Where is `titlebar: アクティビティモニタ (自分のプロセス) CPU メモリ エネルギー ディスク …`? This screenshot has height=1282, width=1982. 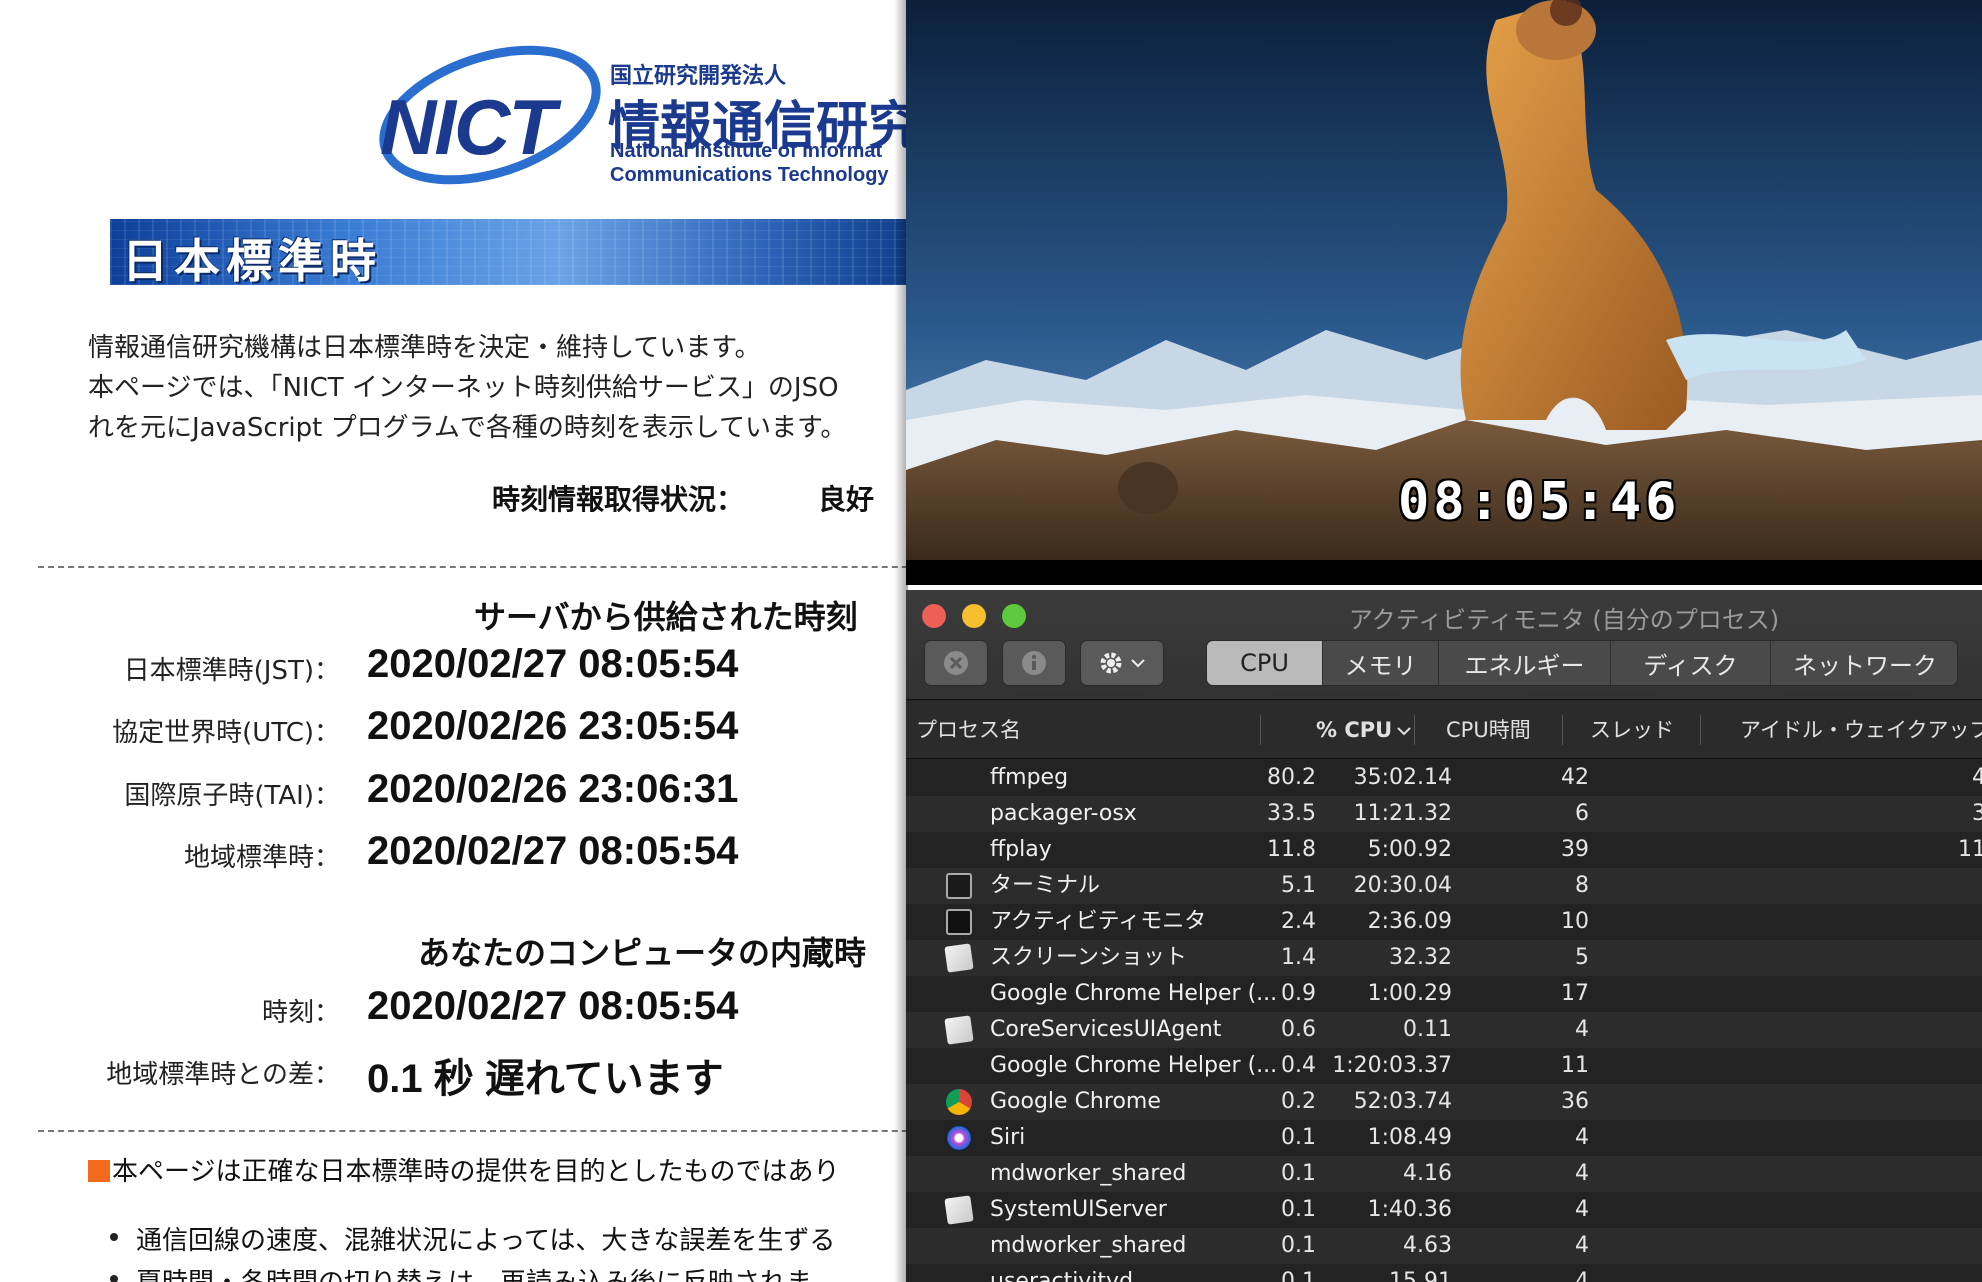 titlebar: アクティビティモニタ (自分のプロセス) CPU メモリ エネルギー ディスク … is located at coordinates (1444, 645).